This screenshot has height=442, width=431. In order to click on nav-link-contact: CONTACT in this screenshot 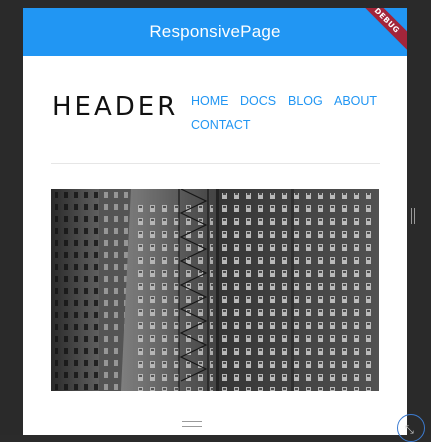, I will do `click(221, 125)`.